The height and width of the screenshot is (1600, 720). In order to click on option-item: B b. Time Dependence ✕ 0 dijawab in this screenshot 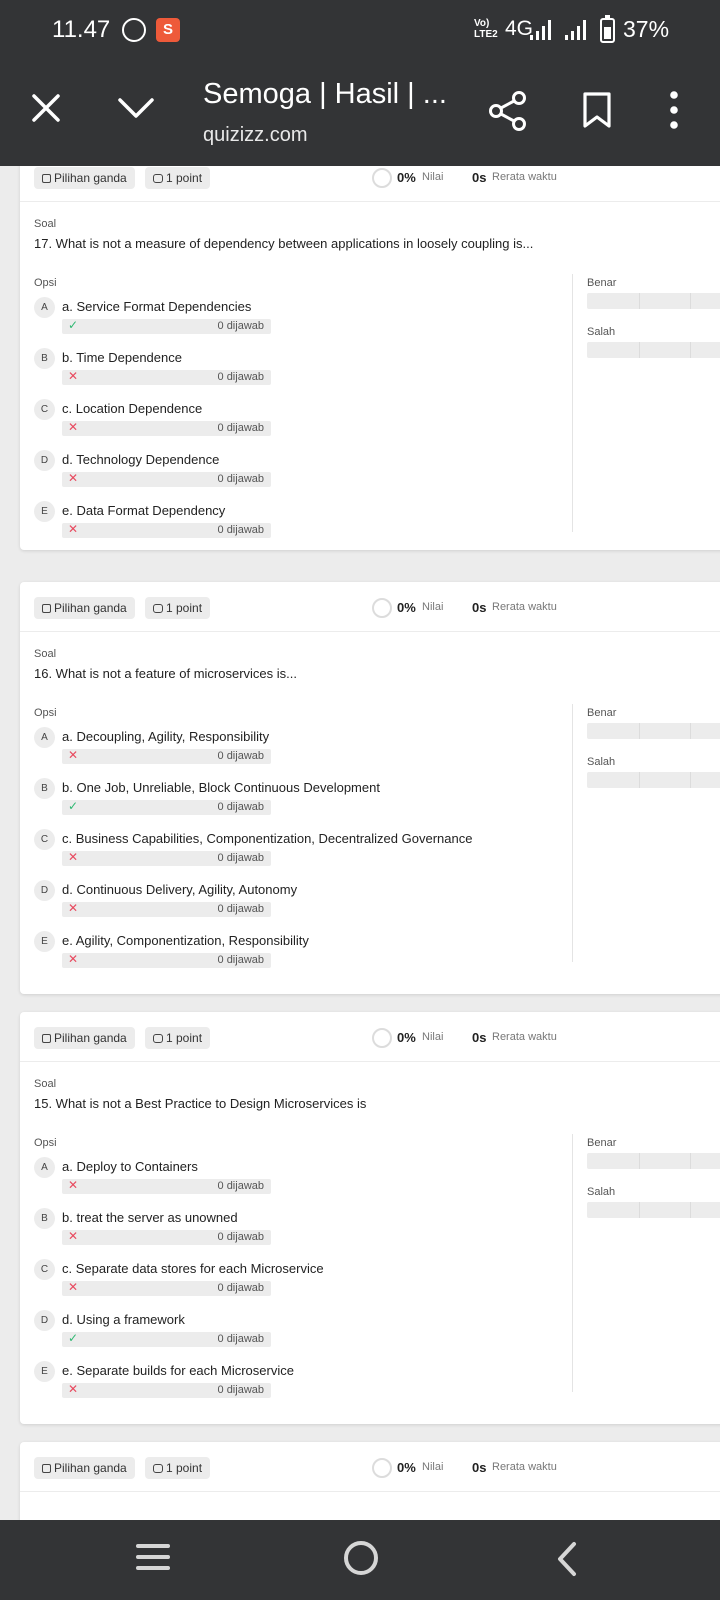, I will do `click(294, 370)`.